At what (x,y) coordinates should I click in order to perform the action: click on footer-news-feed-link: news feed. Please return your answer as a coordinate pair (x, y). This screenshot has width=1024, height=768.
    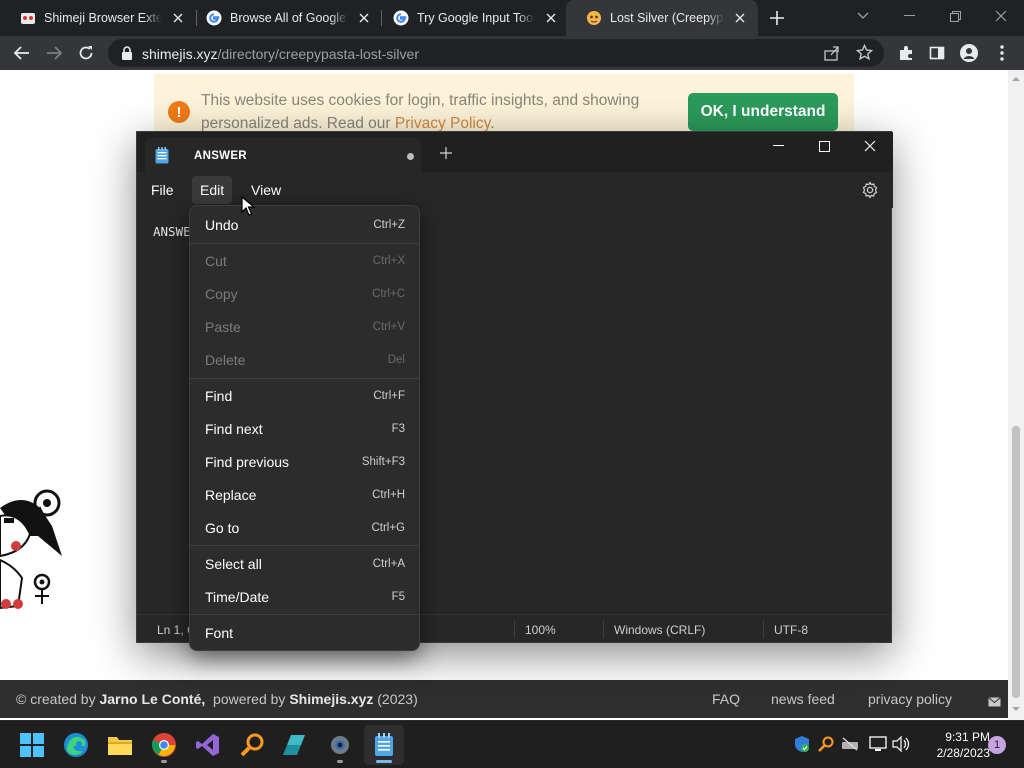
    Looking at the image, I should click on (803, 699).